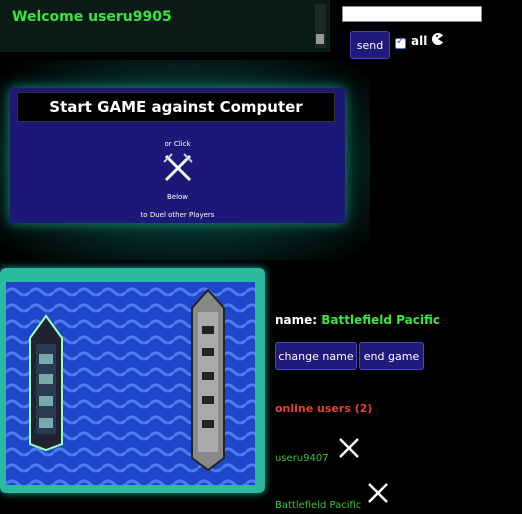  Describe the element at coordinates (302, 458) in the screenshot. I see `online-user: useru9407` at that location.